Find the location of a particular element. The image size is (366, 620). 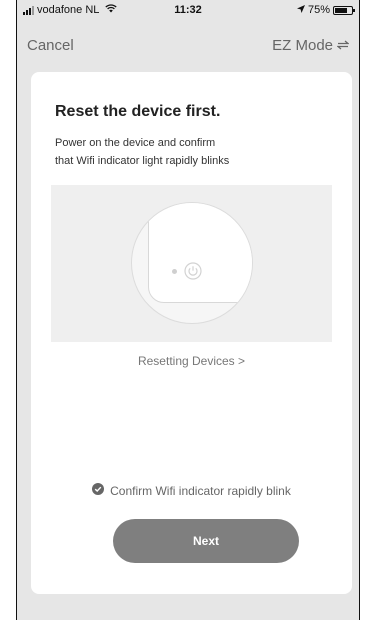

indicator-dot is located at coordinates (174, 271).